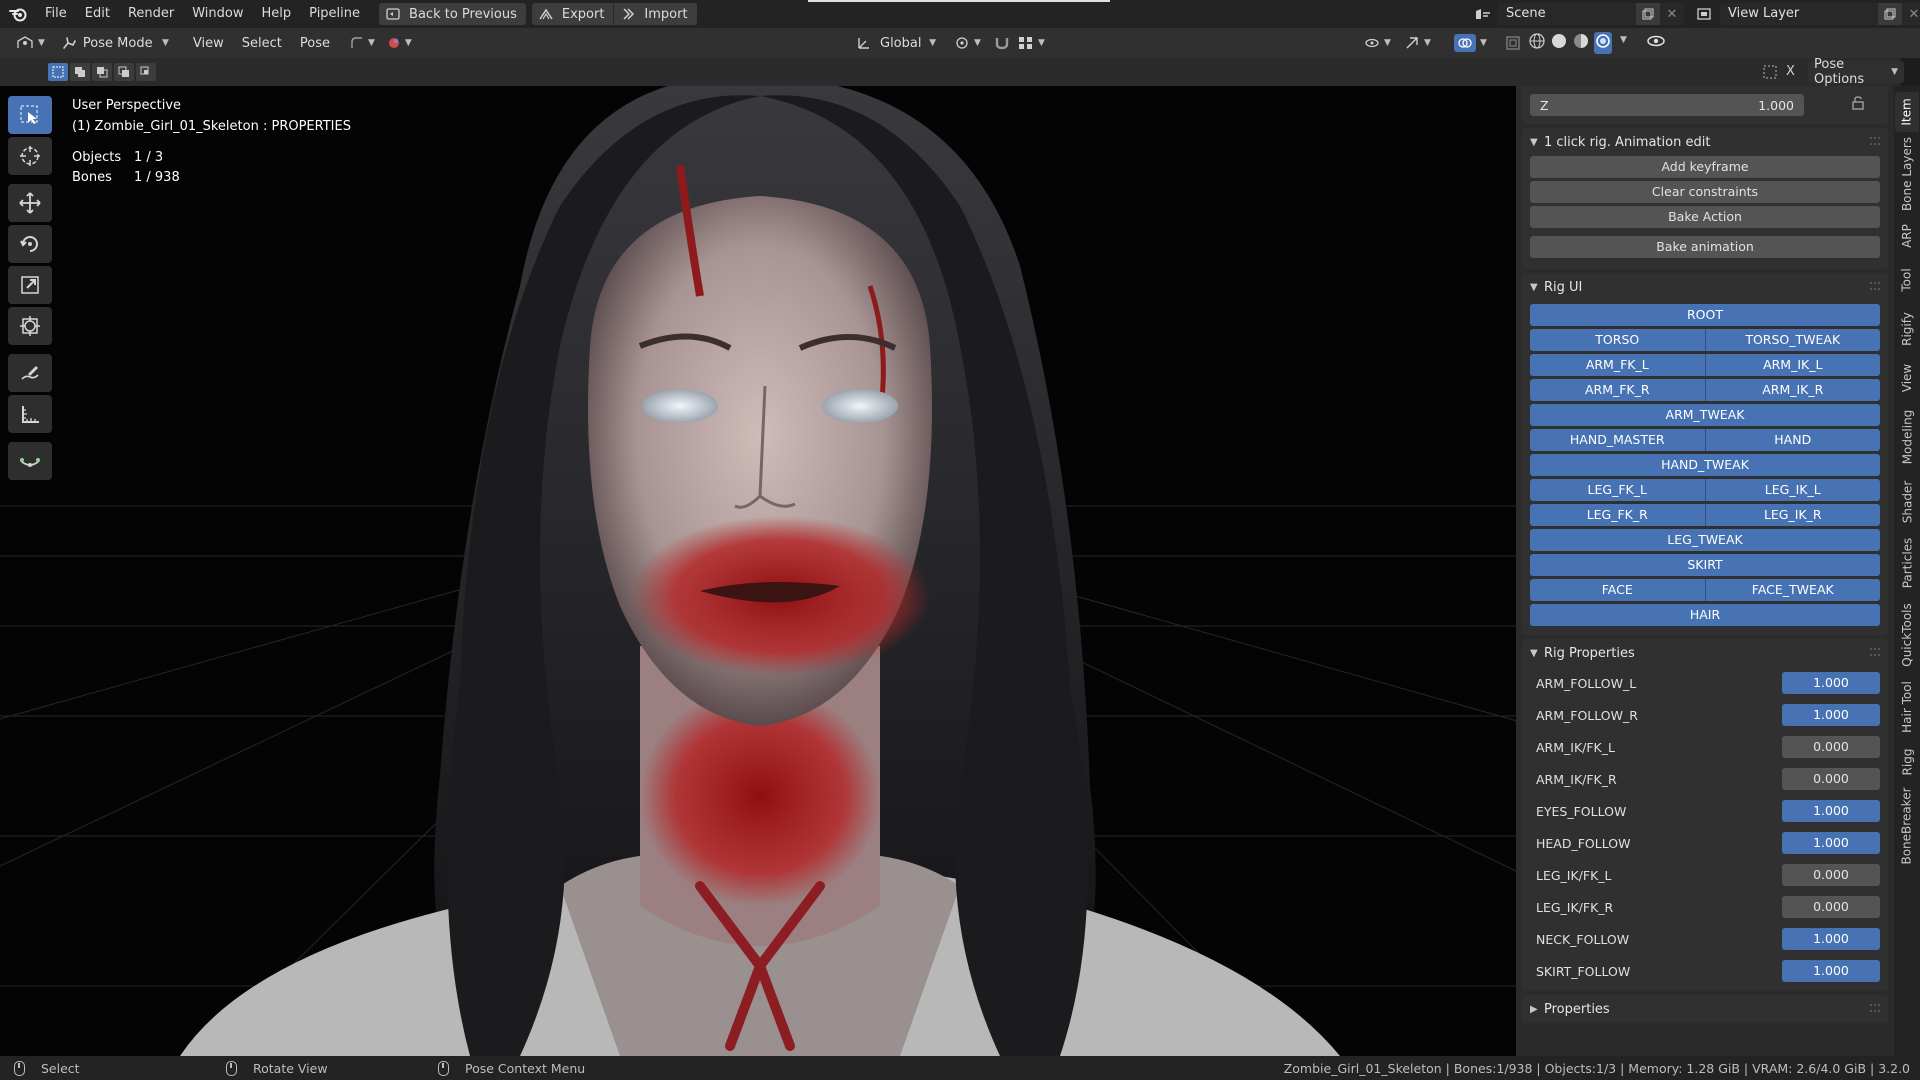 The image size is (1920, 1080). Describe the element at coordinates (1705, 465) in the screenshot. I see `rig-layer-hand-tweak-button: HAND_TWEAK` at that location.